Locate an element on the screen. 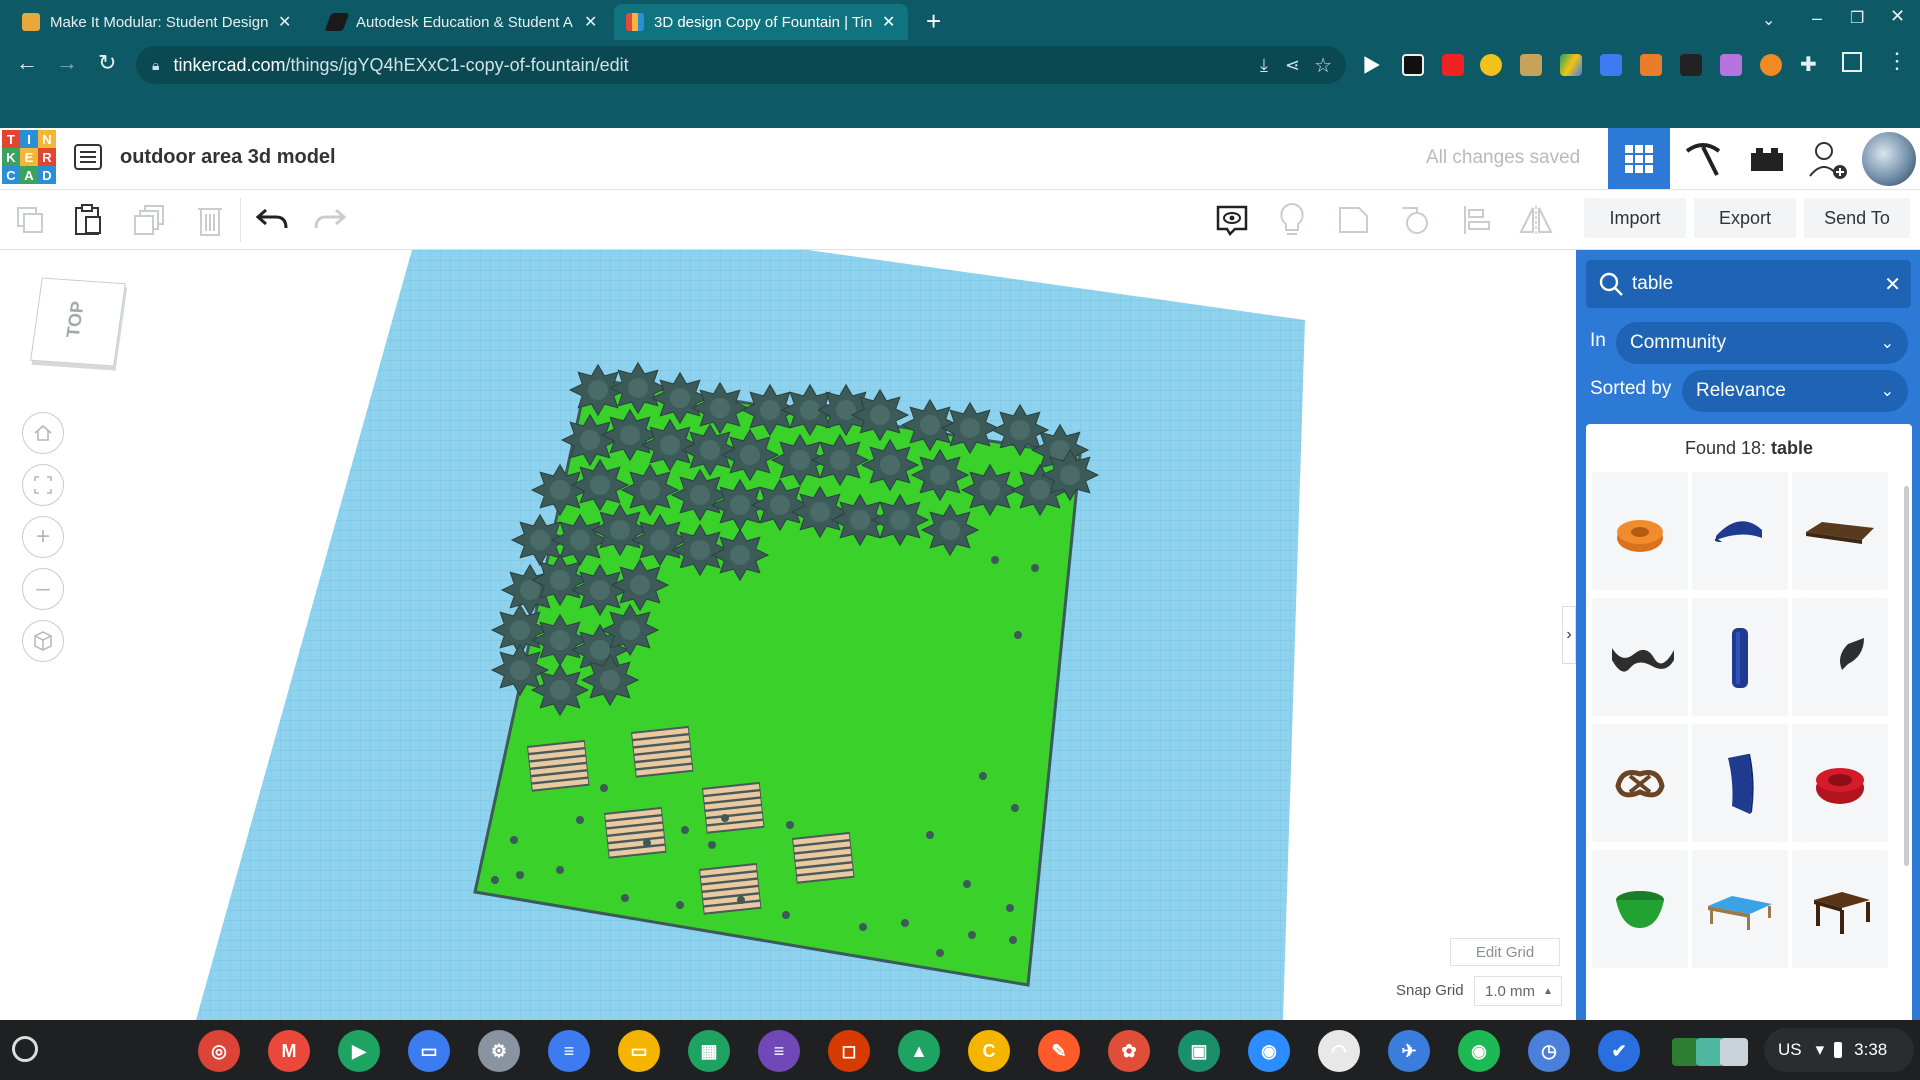  install-app-icon: ⤓ is located at coordinates (1264, 65).